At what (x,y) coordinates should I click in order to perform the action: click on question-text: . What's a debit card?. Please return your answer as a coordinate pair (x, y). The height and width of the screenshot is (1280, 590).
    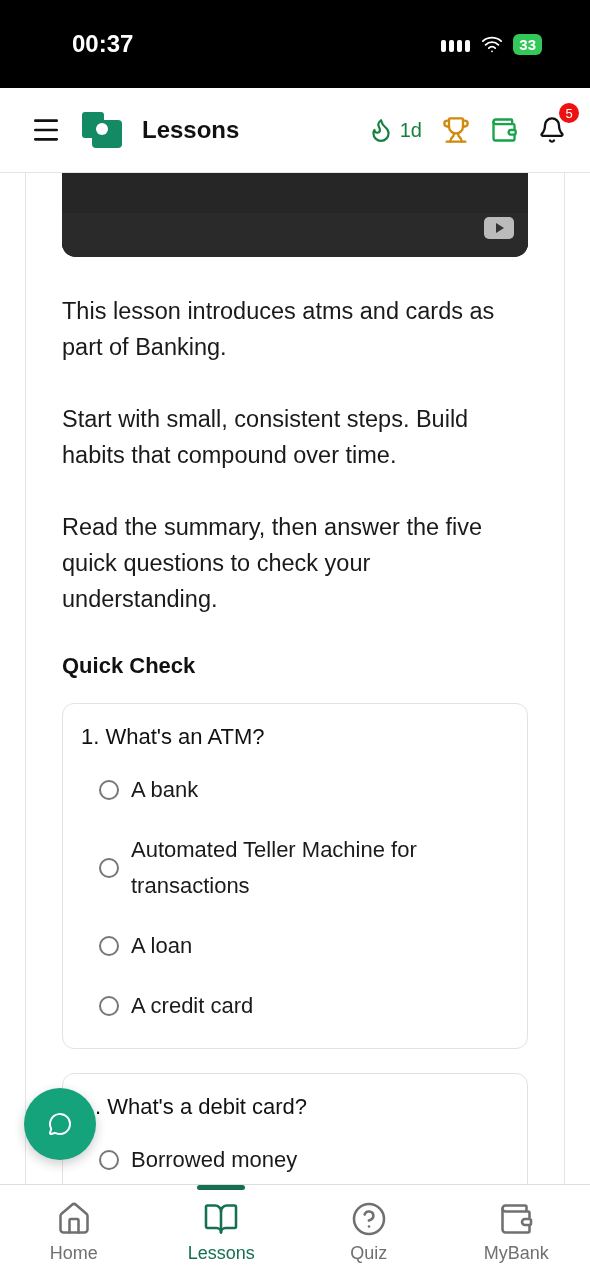
    Looking at the image, I should click on (201, 1107).